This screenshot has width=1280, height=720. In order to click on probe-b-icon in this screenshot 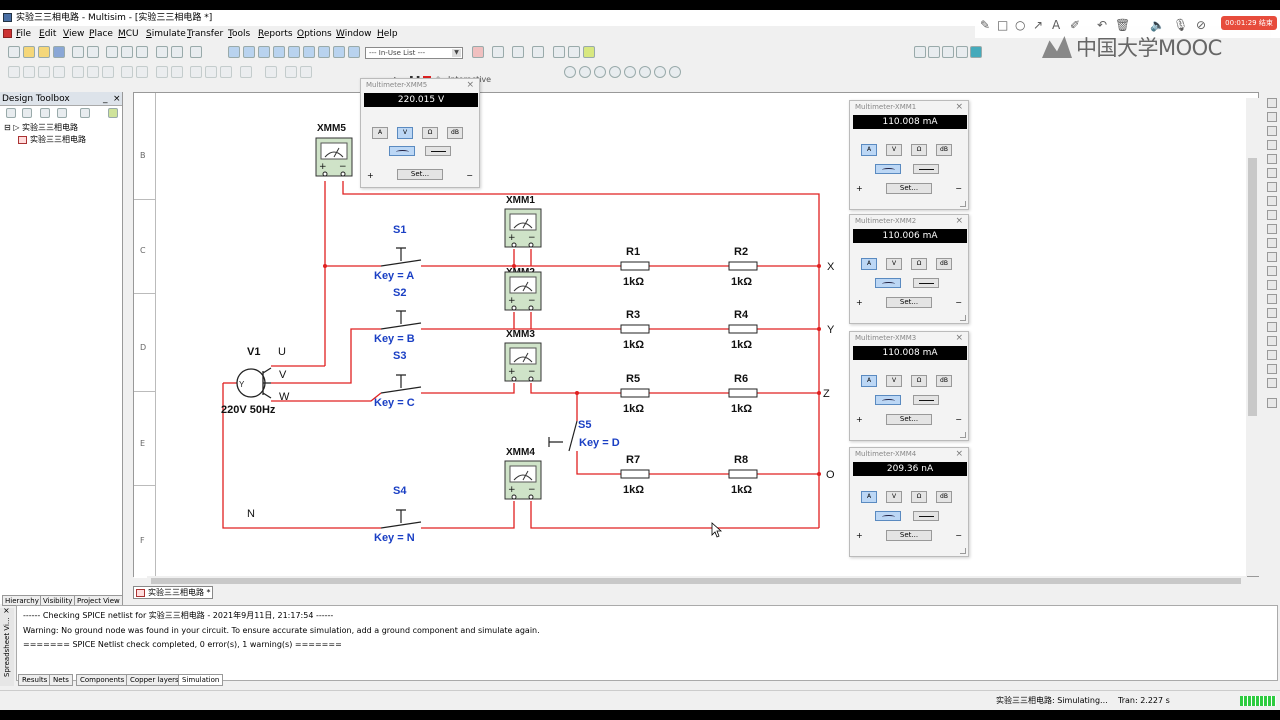, I will do `click(585, 72)`.